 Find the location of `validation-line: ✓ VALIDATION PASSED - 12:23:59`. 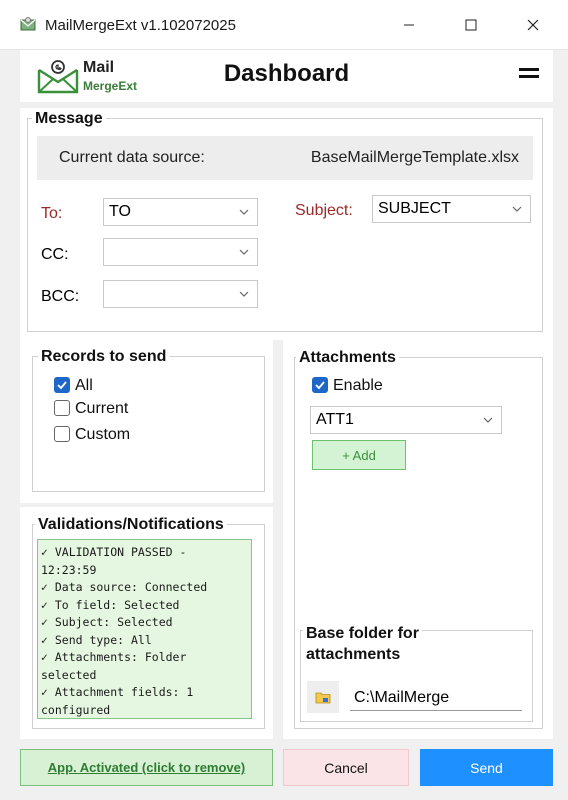

validation-line: ✓ VALIDATION PASSED - 12:23:59 is located at coordinates (117, 561).